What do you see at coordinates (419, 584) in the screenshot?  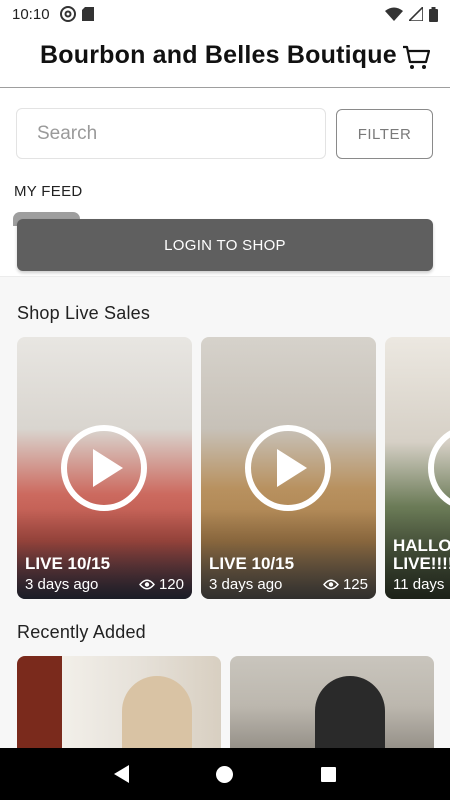 I see `live-sale-age: 11 days` at bounding box center [419, 584].